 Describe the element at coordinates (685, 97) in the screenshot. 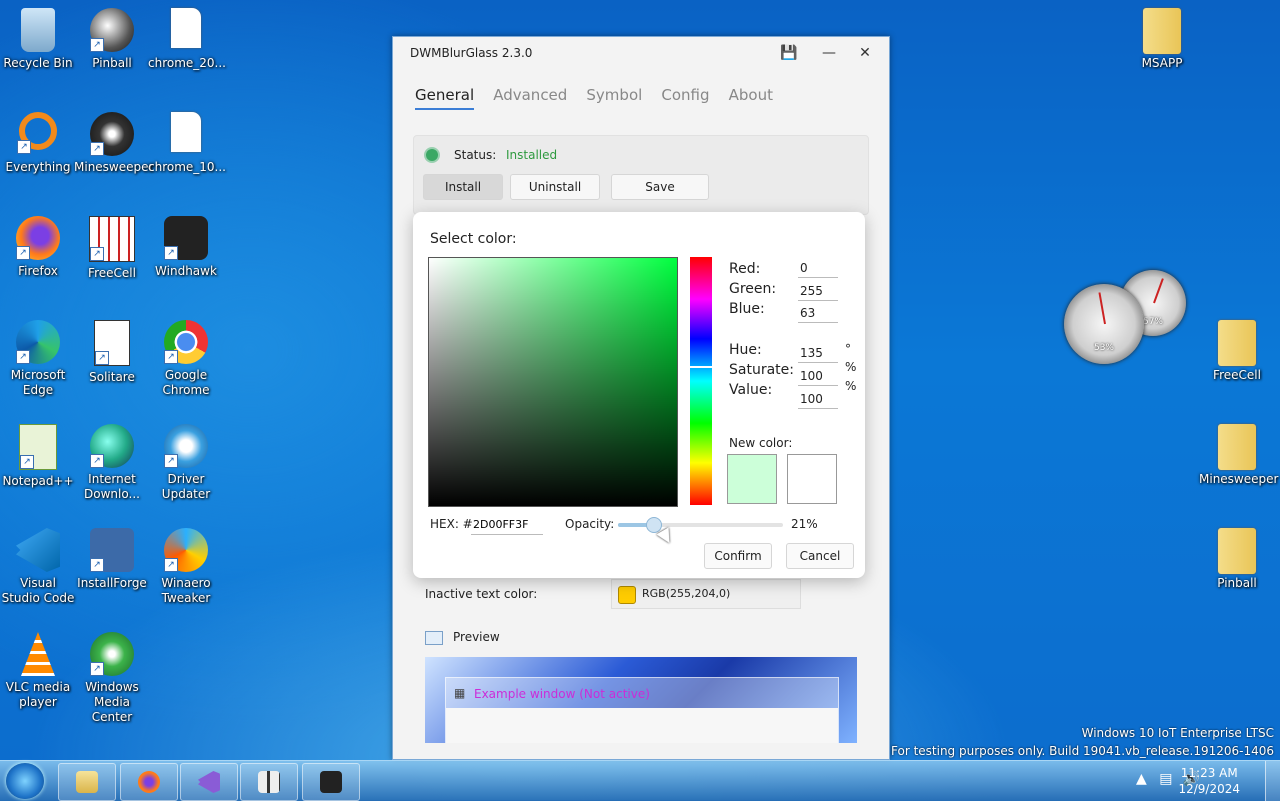

I see `tab-config: Config` at that location.